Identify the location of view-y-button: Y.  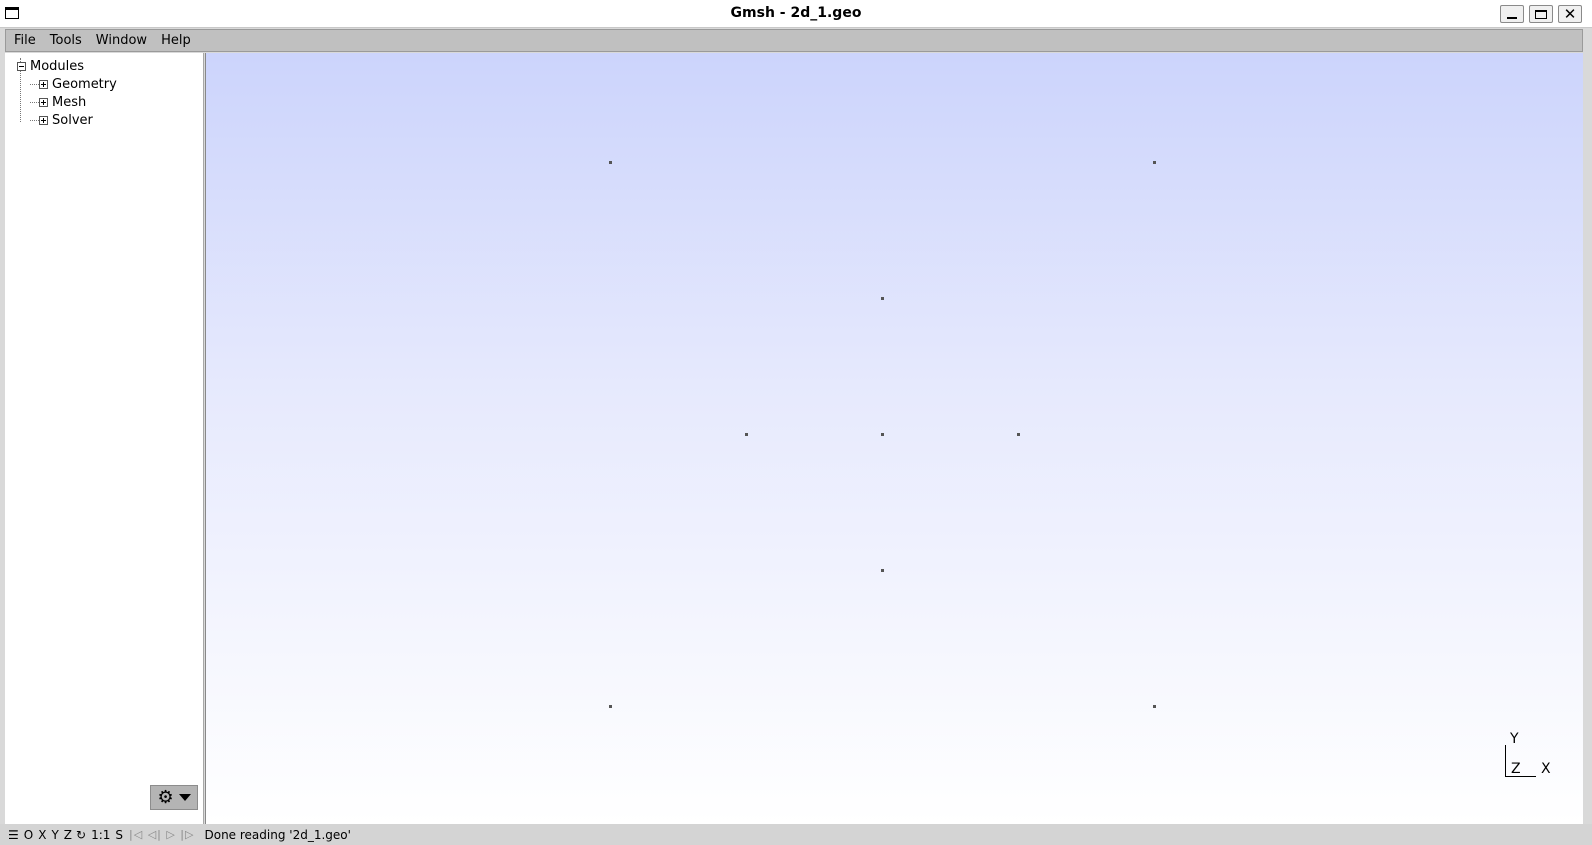
(54, 835).